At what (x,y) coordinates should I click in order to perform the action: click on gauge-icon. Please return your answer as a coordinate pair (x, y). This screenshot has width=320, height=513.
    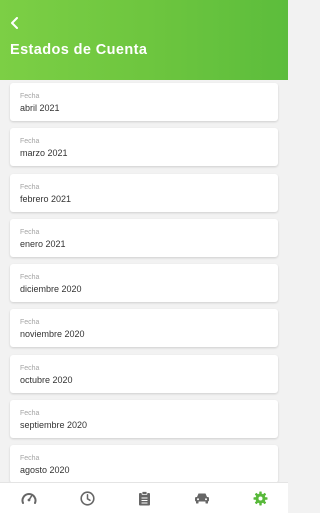
    Looking at the image, I should click on (29, 498).